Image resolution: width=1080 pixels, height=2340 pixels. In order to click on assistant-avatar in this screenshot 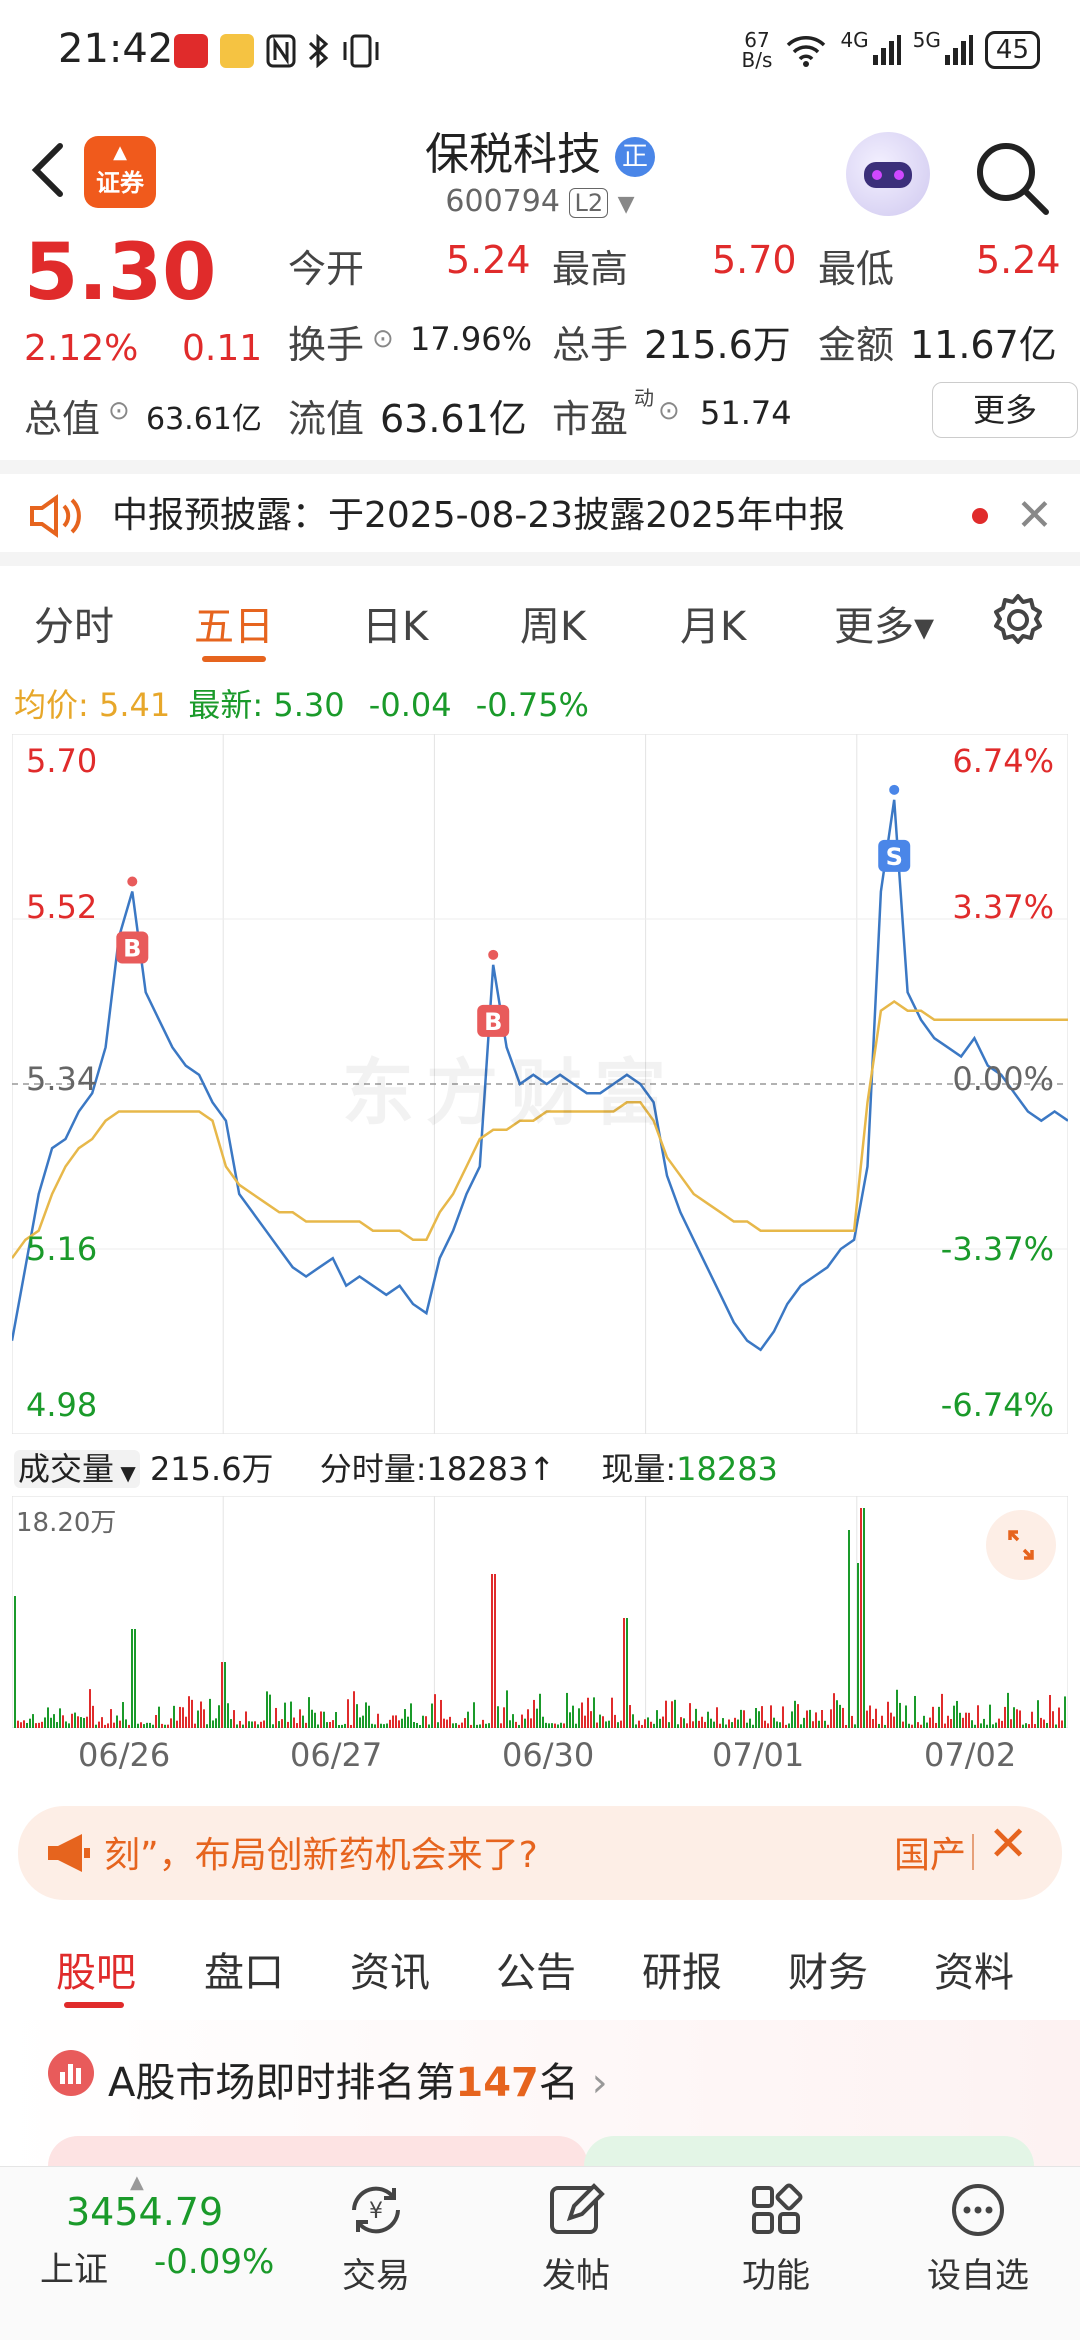, I will do `click(888, 174)`.